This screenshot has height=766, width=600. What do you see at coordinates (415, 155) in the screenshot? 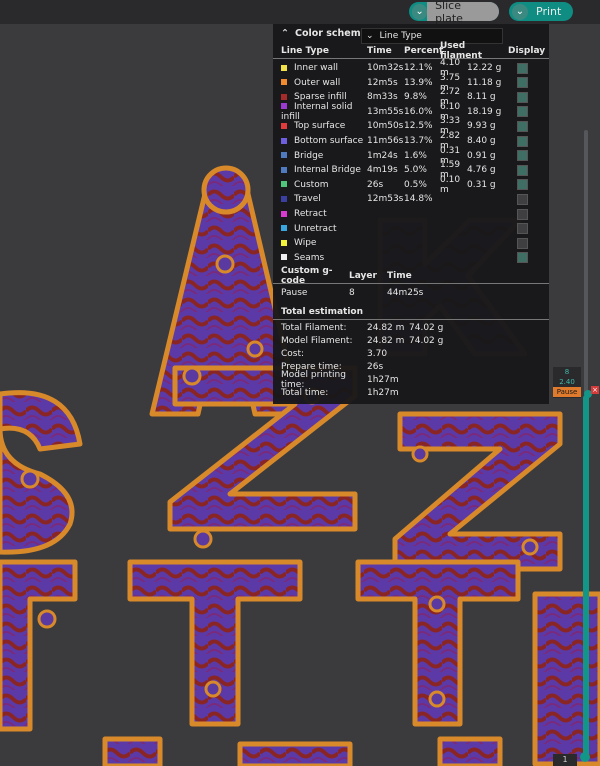
I see `line-percent: 1.6%` at bounding box center [415, 155].